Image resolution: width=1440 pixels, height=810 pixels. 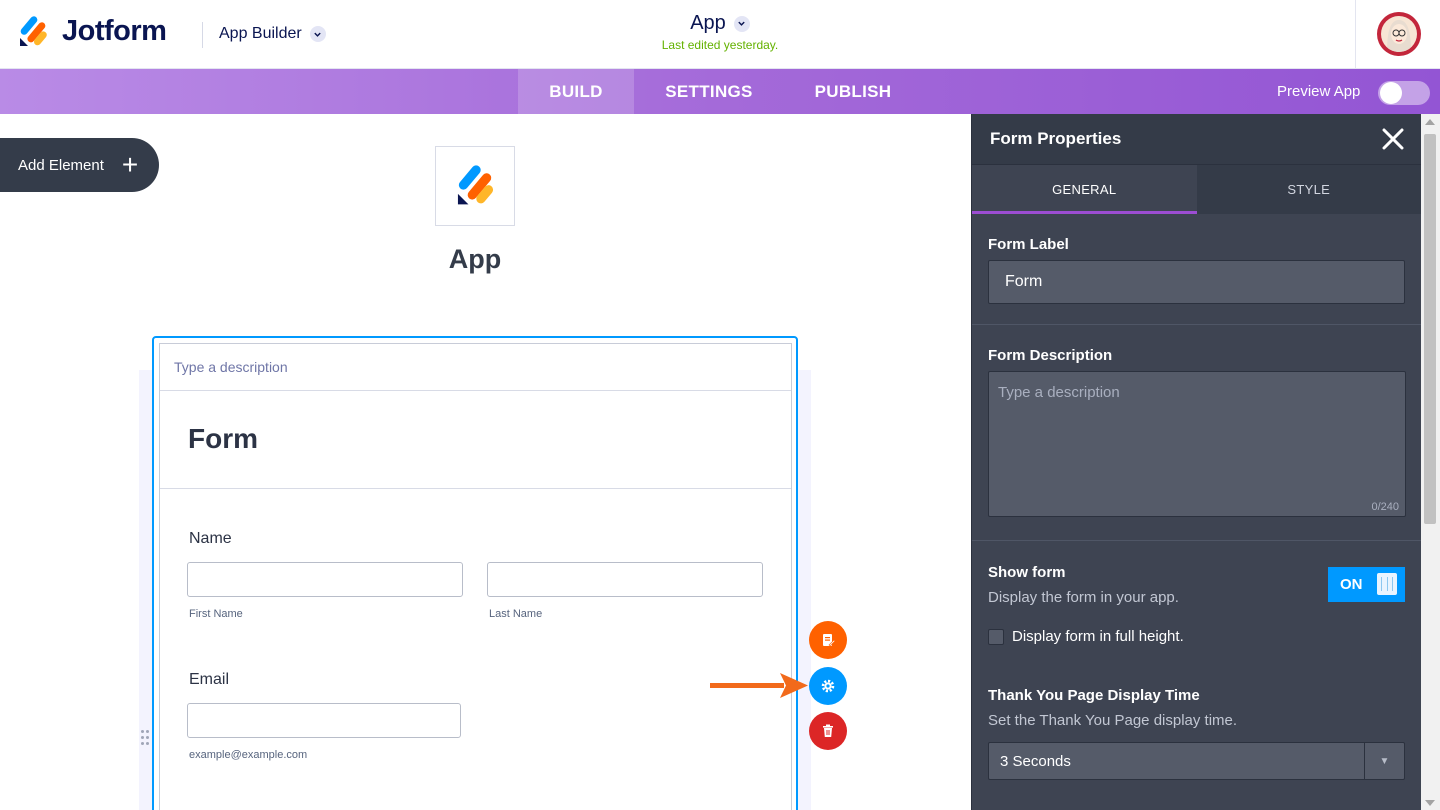 I want to click on edit-form-button, so click(x=828, y=640).